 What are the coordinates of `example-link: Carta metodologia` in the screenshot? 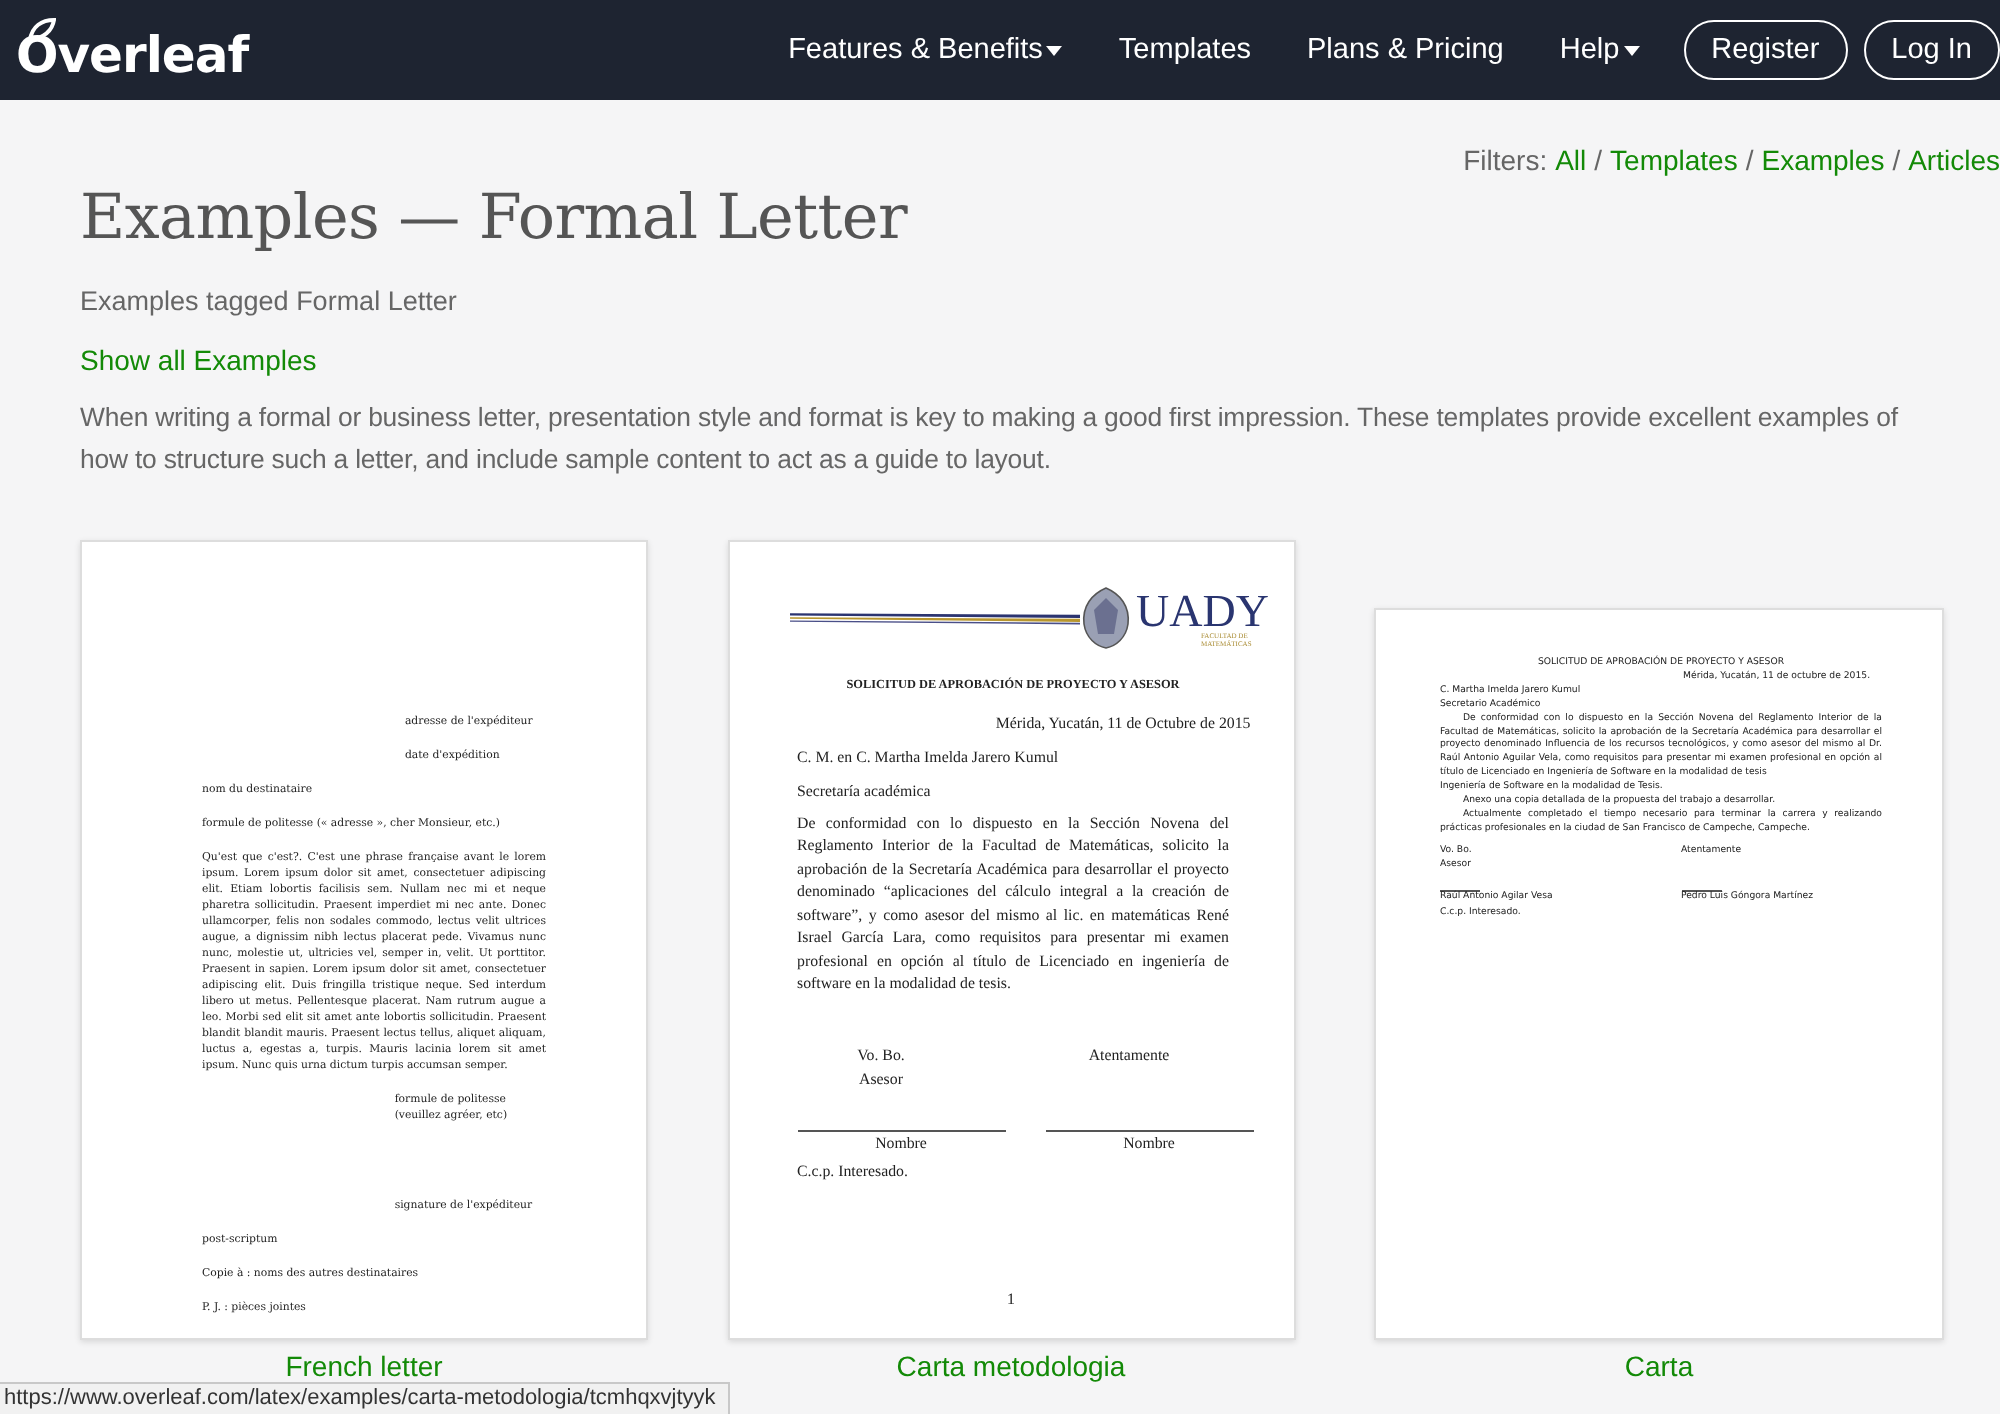 It's located at (1011, 1367).